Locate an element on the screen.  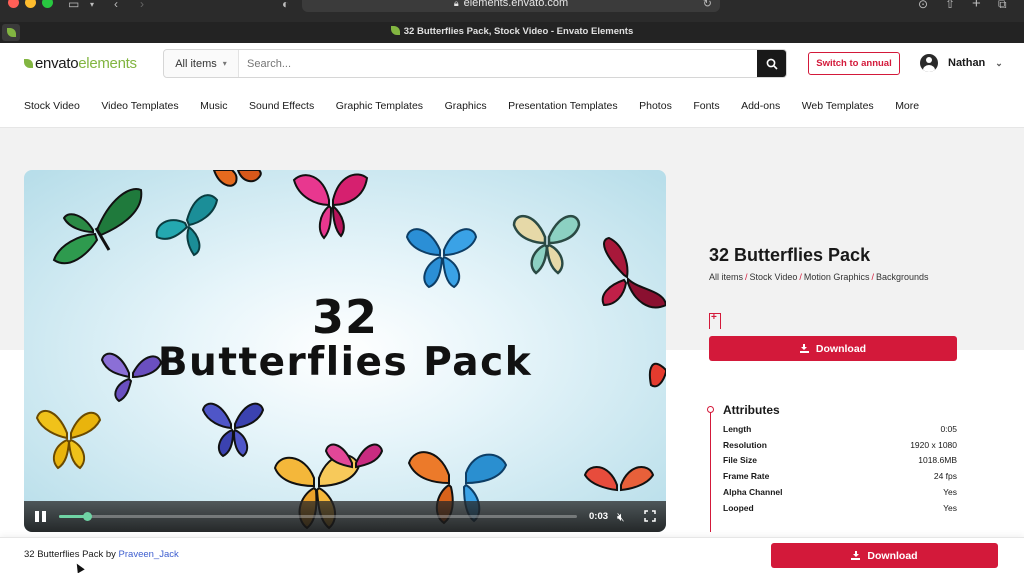
switch-to-annual-button: Switch to annual is located at coordinates (854, 63).